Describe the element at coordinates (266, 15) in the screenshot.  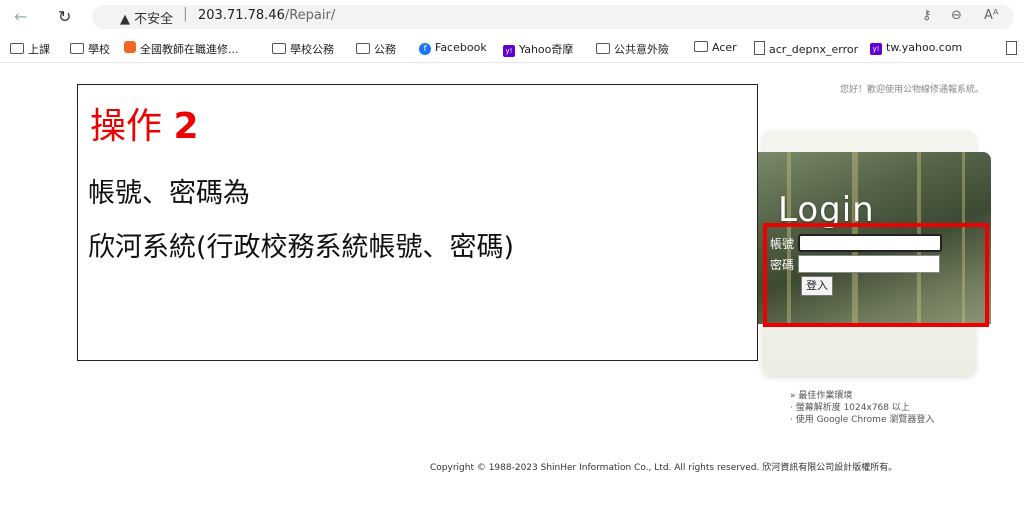
I see `url-text: 203.71.78.46/Repair/` at that location.